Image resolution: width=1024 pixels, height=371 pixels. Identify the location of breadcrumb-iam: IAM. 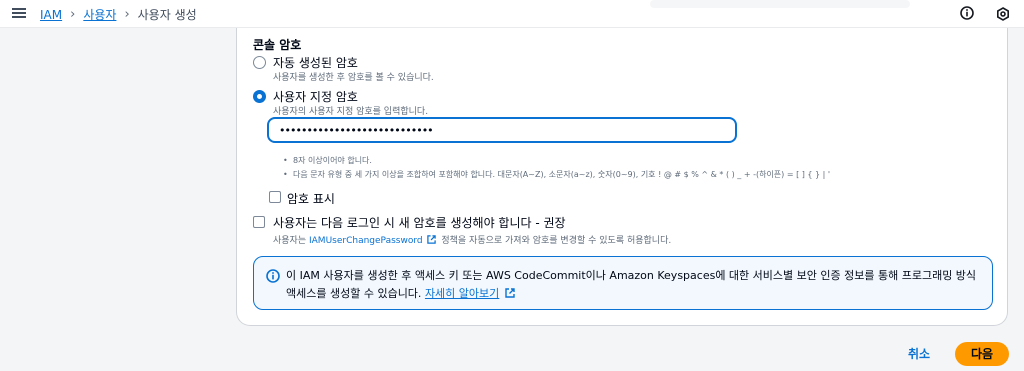
(51, 15).